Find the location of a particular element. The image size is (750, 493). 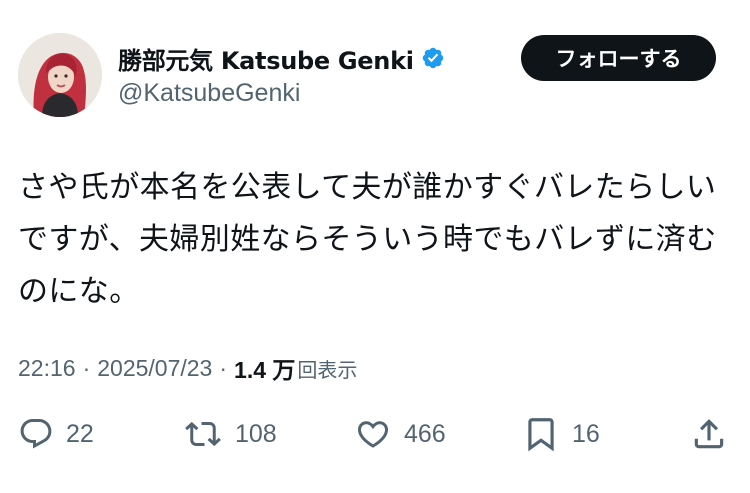

avatar is located at coordinates (60, 75).